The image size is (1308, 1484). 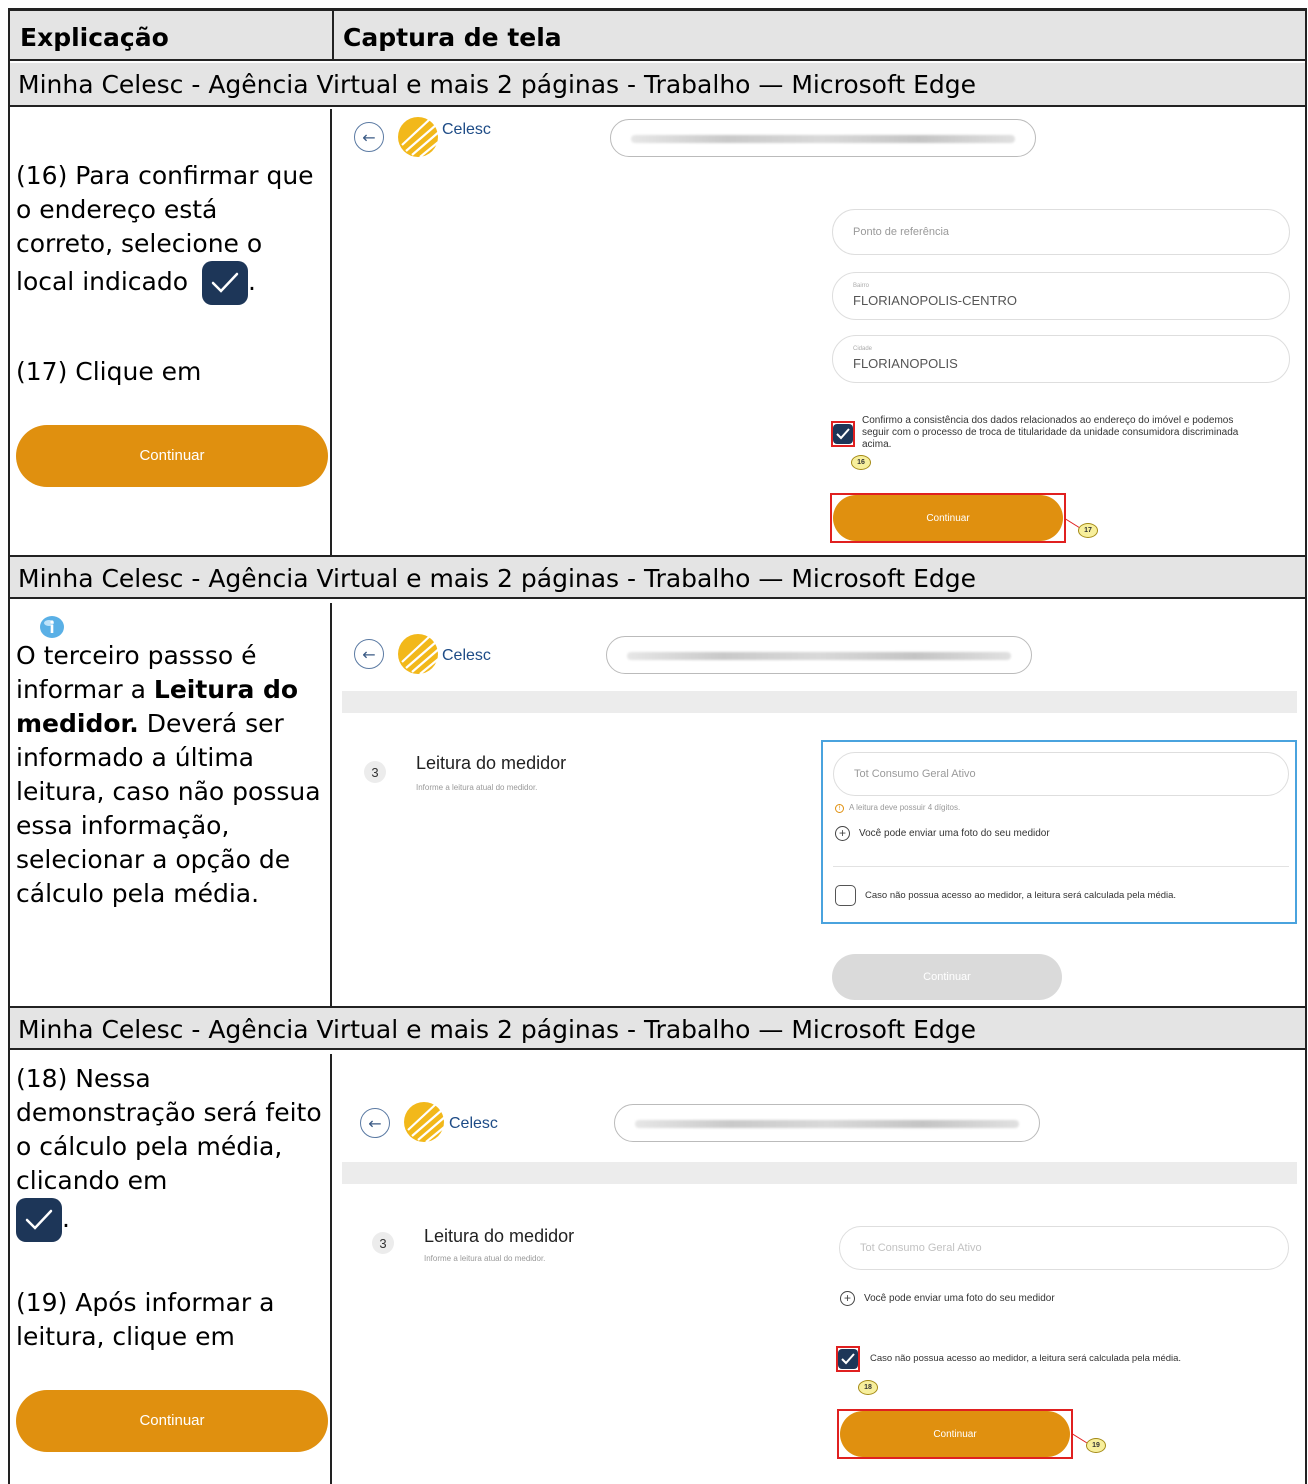 What do you see at coordinates (145, 1319) in the screenshot?
I see `step19-label: (19) Após informar a leitura, clique em` at bounding box center [145, 1319].